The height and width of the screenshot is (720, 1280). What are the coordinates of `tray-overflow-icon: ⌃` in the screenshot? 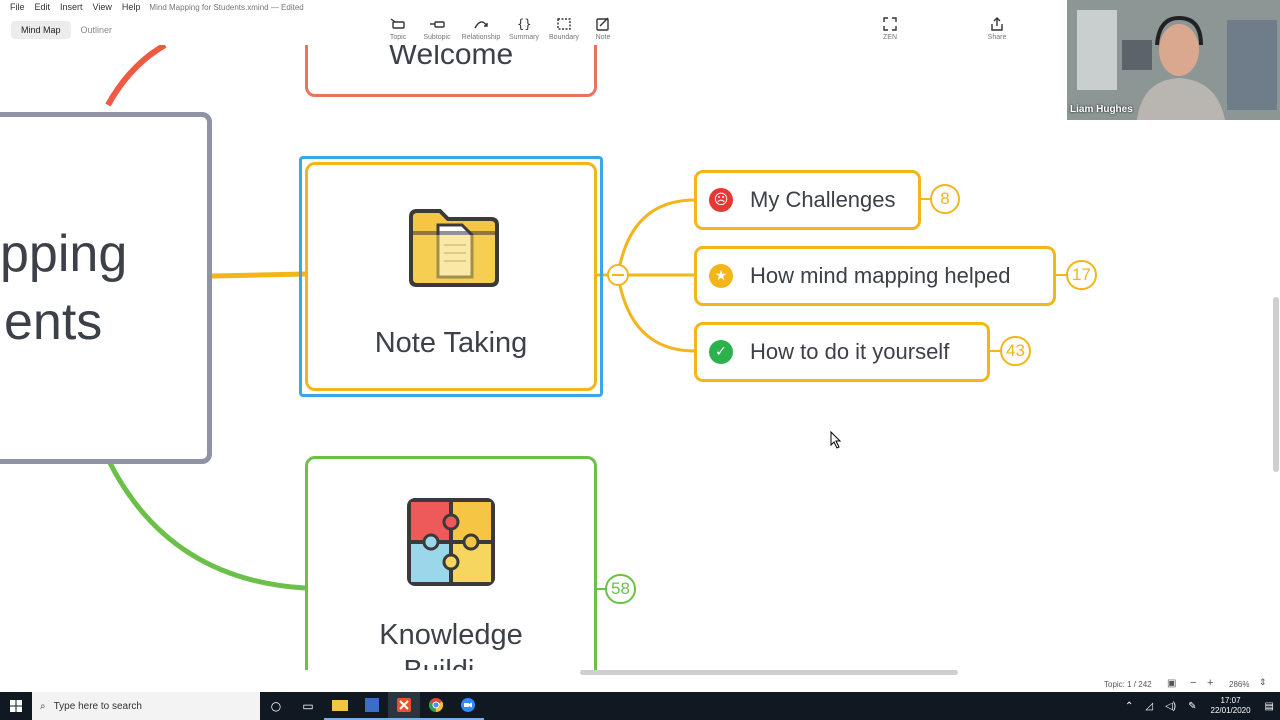 It's located at (1129, 706).